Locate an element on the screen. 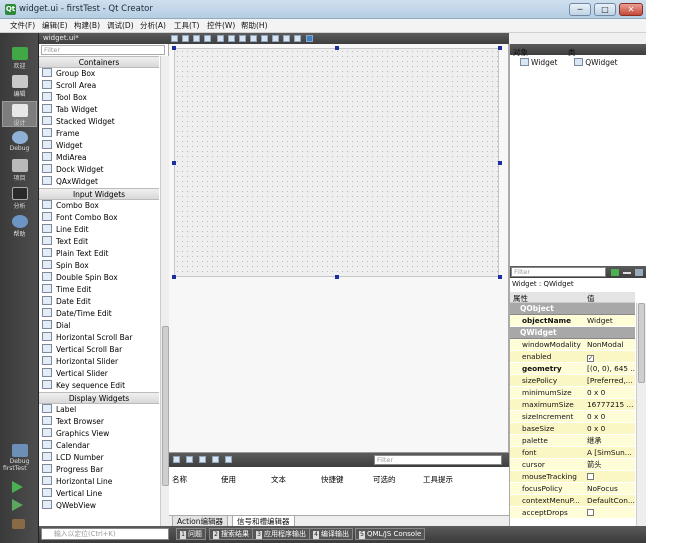  build-hammer-icon is located at coordinates (18, 524).